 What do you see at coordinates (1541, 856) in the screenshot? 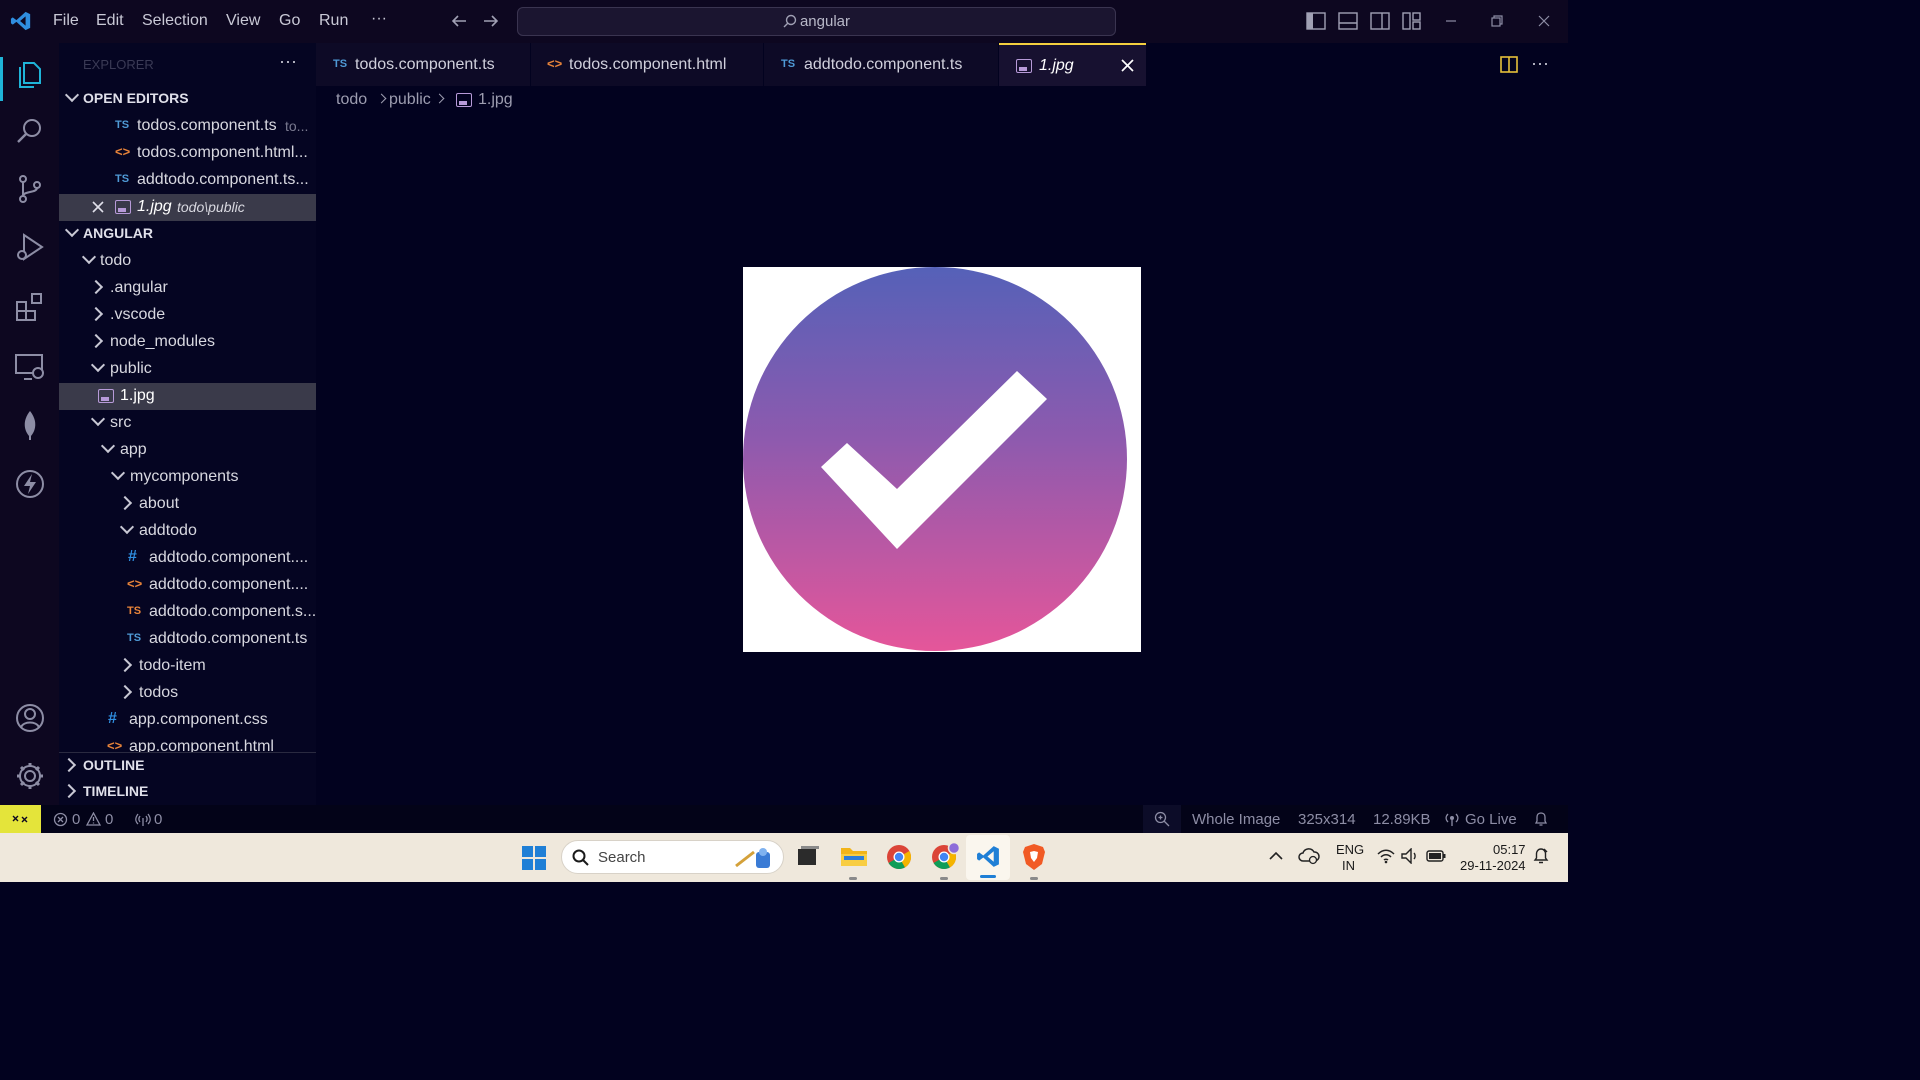
I see `notification-center-icon` at bounding box center [1541, 856].